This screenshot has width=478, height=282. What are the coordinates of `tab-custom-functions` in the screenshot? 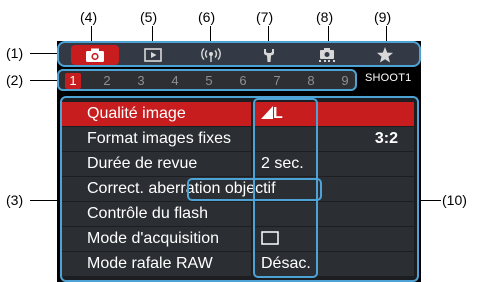 It's located at (327, 55).